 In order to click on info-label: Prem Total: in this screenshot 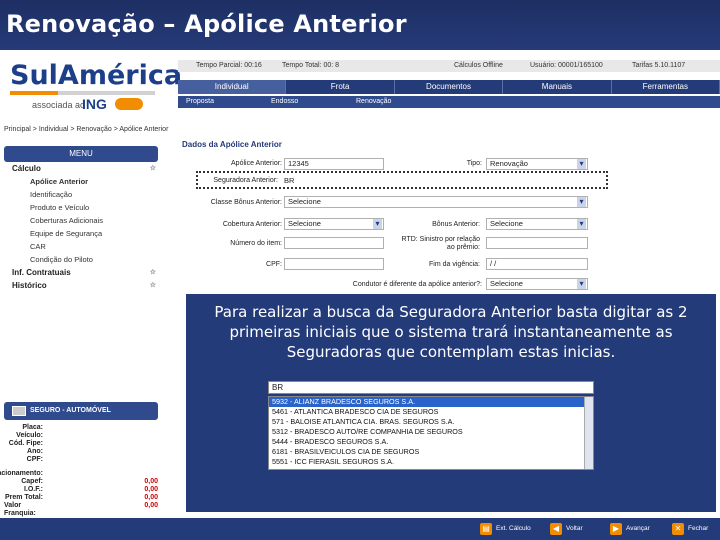, I will do `click(24, 497)`.